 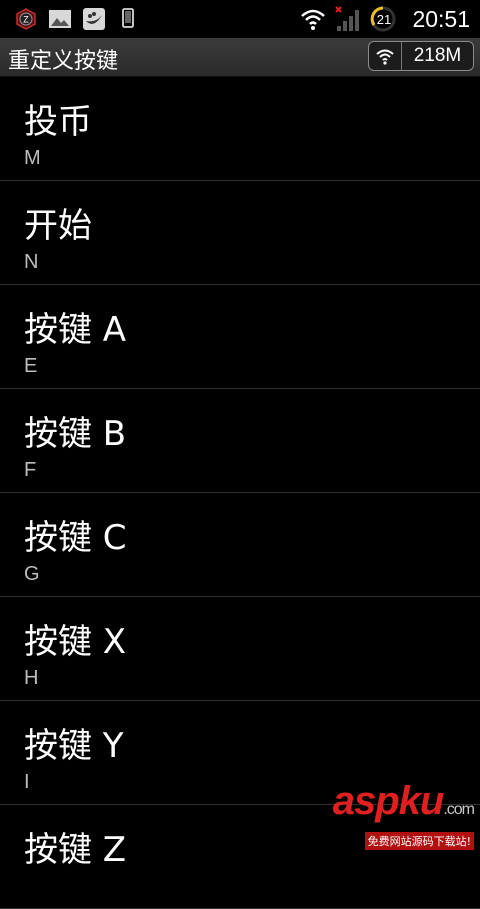 What do you see at coordinates (31, 262) in the screenshot?
I see `list-item-key: N` at bounding box center [31, 262].